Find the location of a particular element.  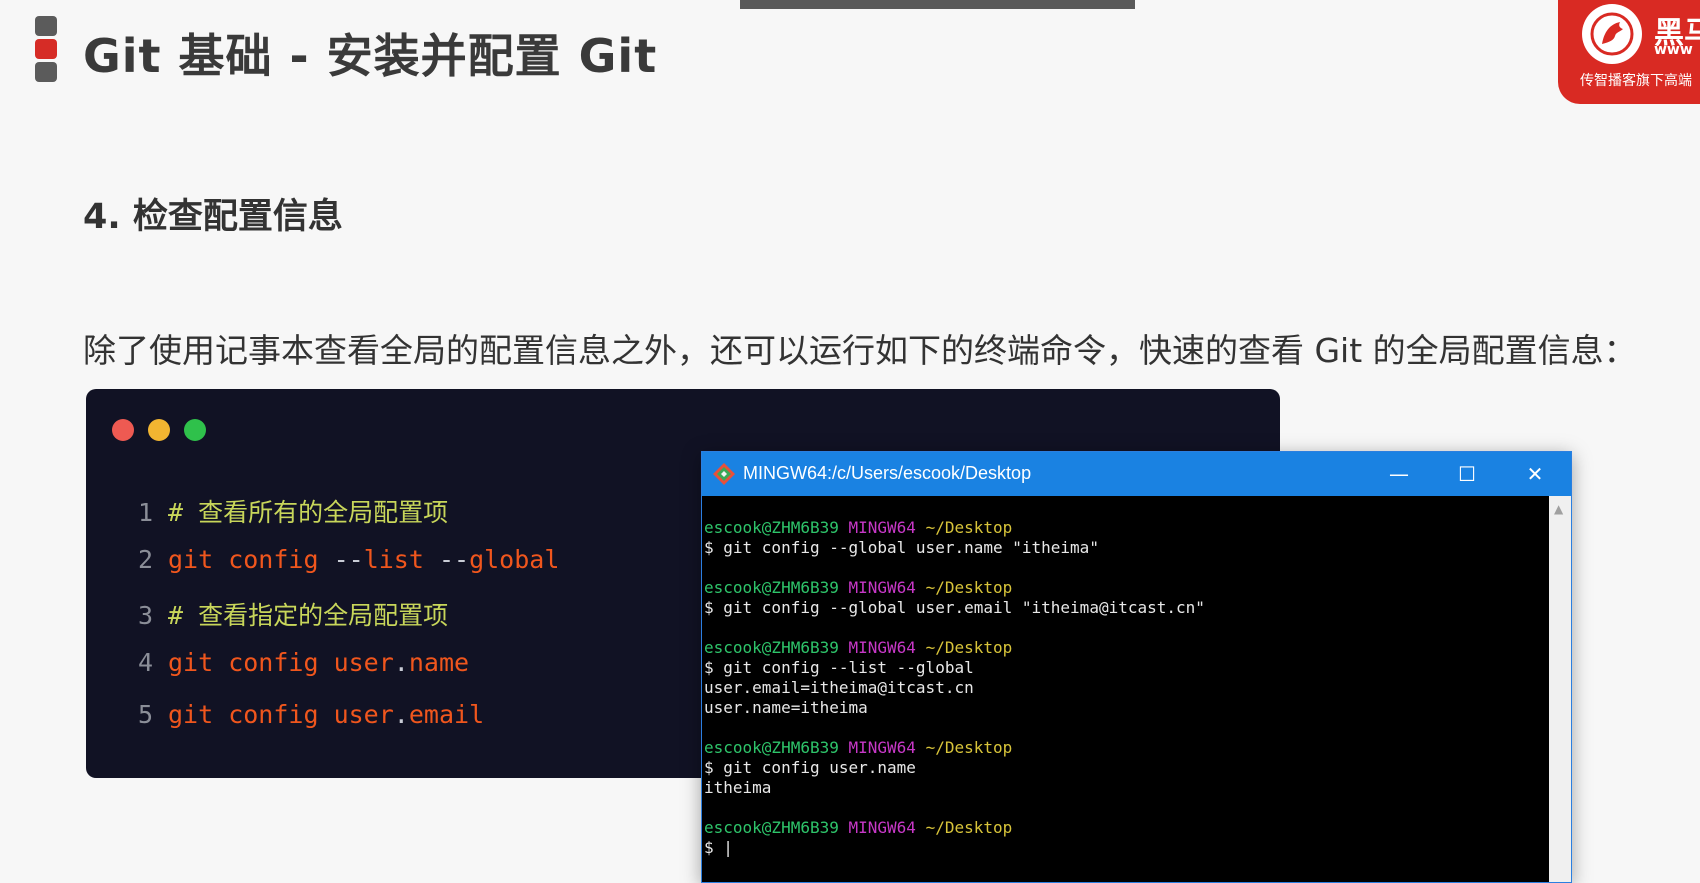

maximize-button: ☐ is located at coordinates (1467, 474).